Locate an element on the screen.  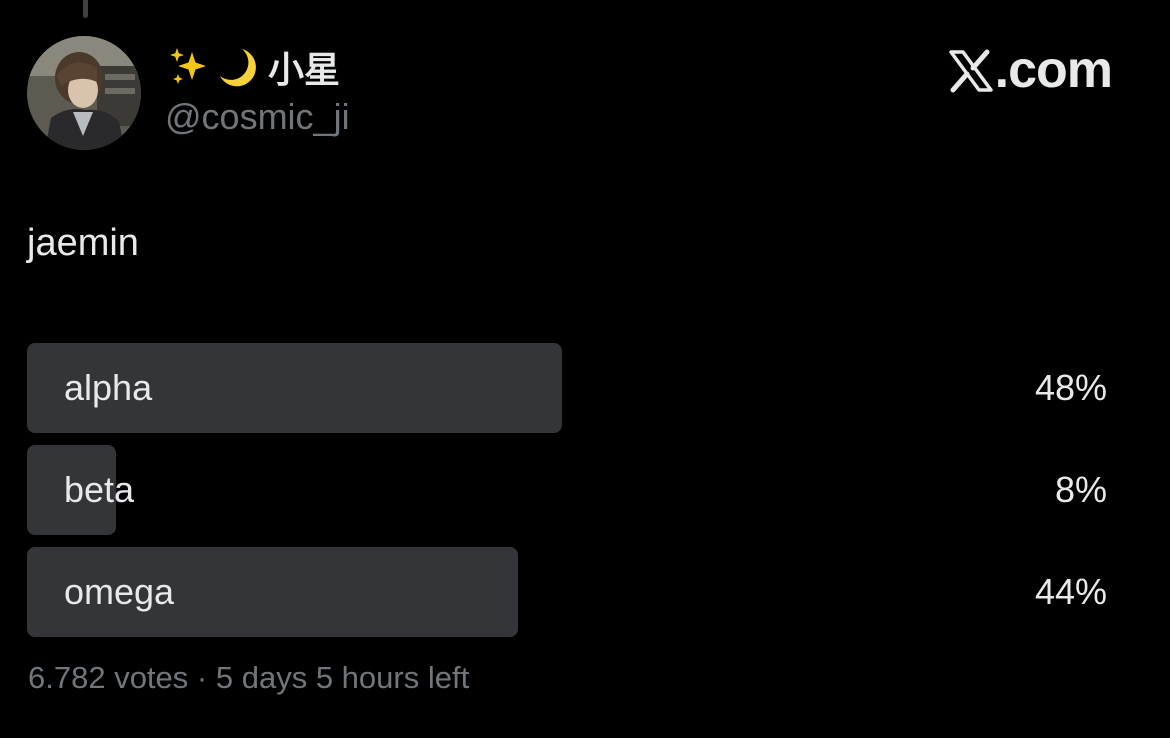
author-display-name: 小星 is located at coordinates (254, 67).